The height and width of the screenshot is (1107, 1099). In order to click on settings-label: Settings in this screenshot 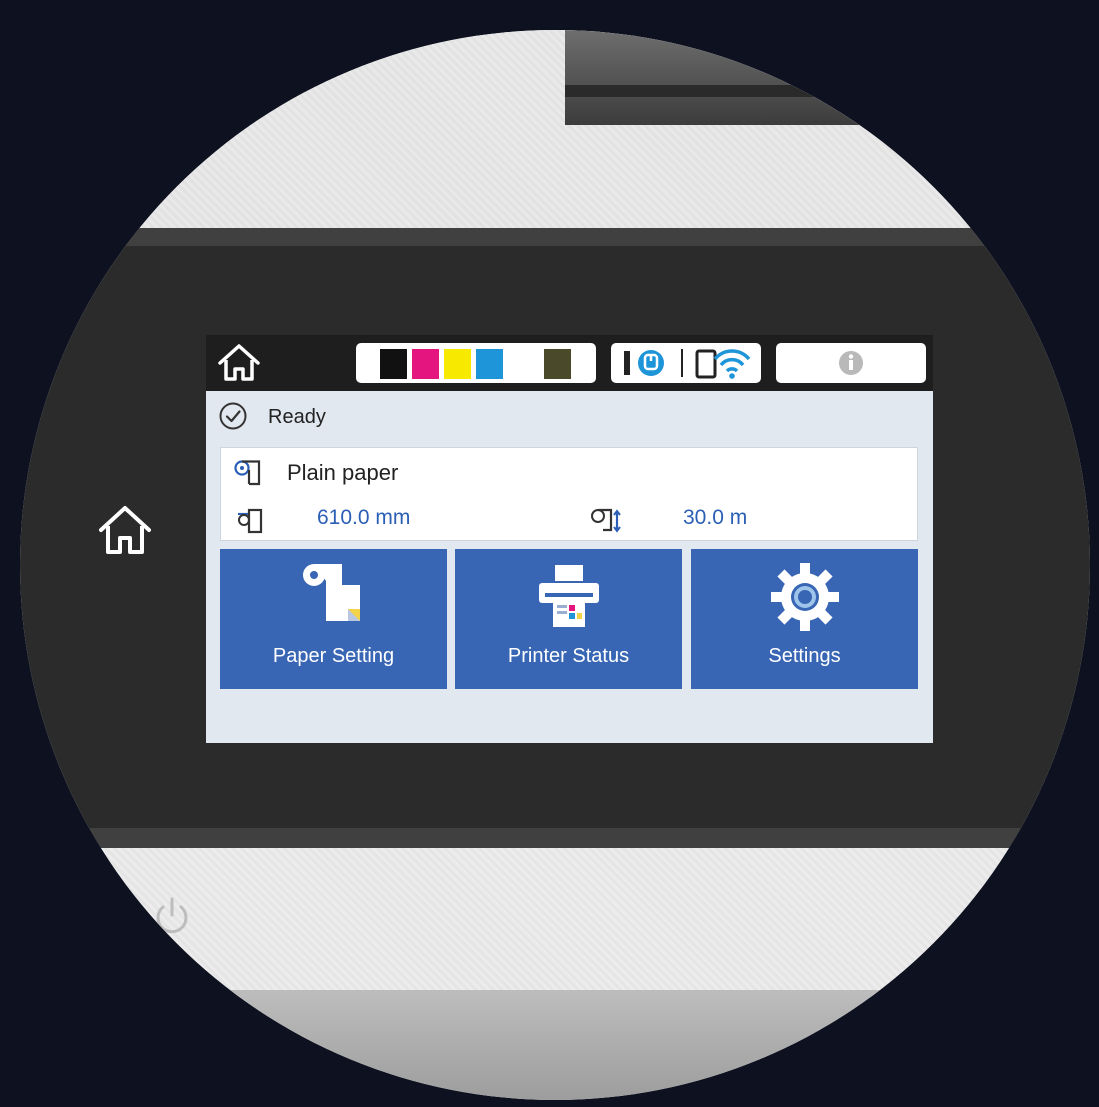, I will do `click(804, 656)`.